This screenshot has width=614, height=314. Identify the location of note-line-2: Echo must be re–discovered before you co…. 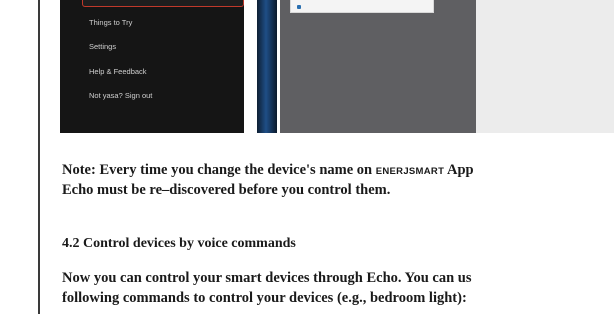
(226, 190).